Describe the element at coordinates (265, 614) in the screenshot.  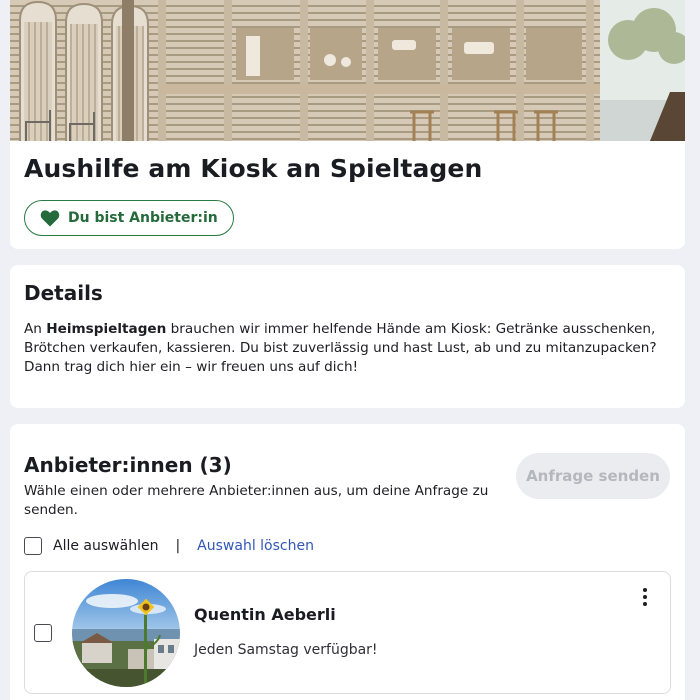
I see `provider-name: Quentin Aeberli` at that location.